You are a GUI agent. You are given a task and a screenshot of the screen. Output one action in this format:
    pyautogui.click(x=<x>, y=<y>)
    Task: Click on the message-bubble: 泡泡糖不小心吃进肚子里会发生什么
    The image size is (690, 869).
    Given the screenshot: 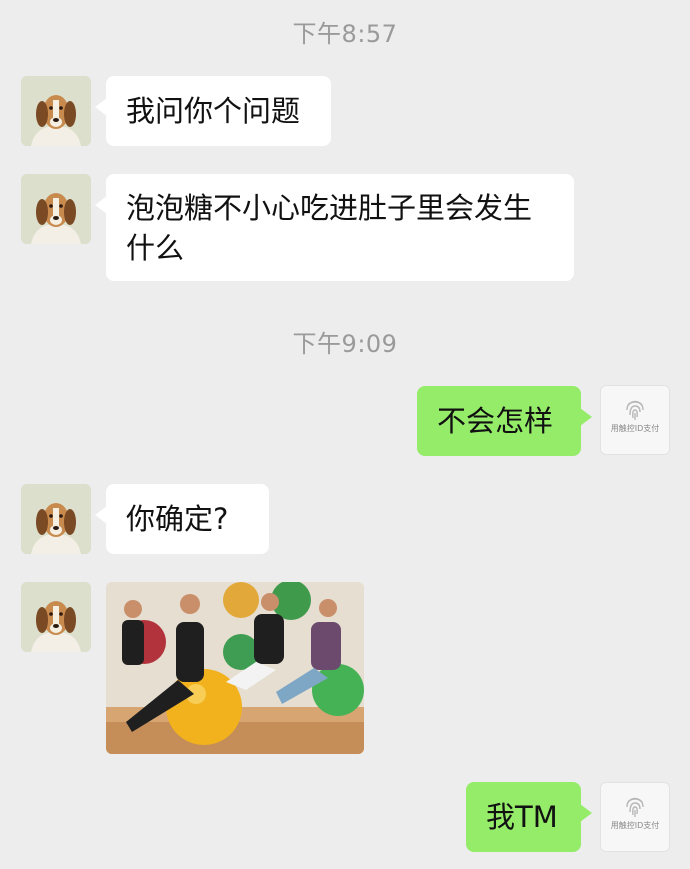 What is the action you would take?
    pyautogui.click(x=334, y=227)
    